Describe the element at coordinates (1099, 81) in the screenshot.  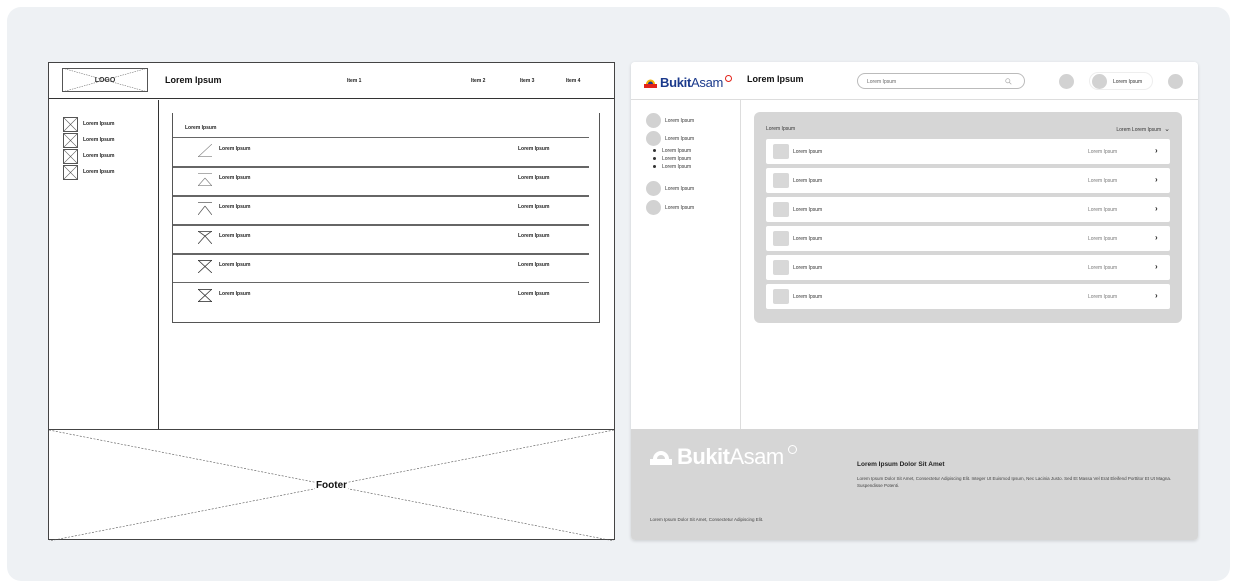
I see `avatar` at that location.